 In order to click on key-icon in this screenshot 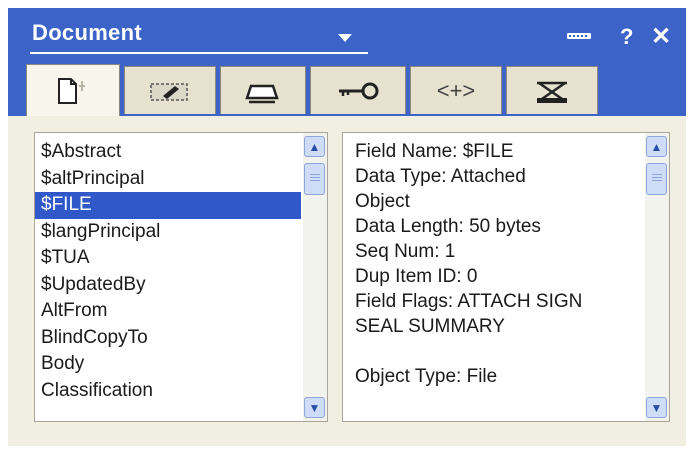, I will do `click(359, 90)`.